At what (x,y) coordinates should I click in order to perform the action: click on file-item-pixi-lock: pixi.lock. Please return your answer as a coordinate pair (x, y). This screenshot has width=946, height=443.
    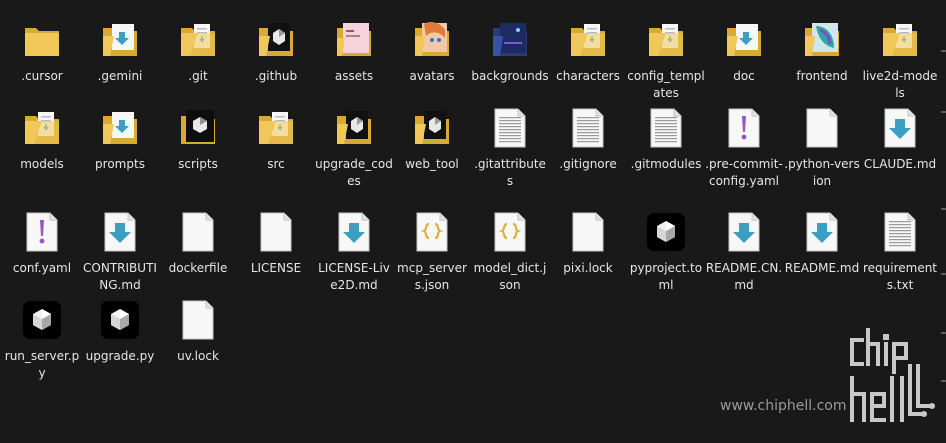
    Looking at the image, I should click on (588, 240).